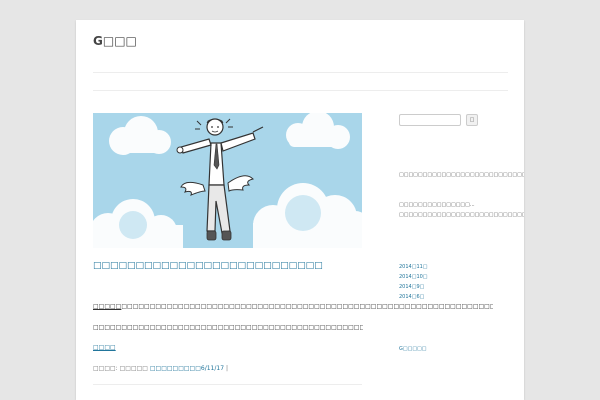  Describe the element at coordinates (115, 41) in the screenshot. I see `site-title: G□□□` at that location.